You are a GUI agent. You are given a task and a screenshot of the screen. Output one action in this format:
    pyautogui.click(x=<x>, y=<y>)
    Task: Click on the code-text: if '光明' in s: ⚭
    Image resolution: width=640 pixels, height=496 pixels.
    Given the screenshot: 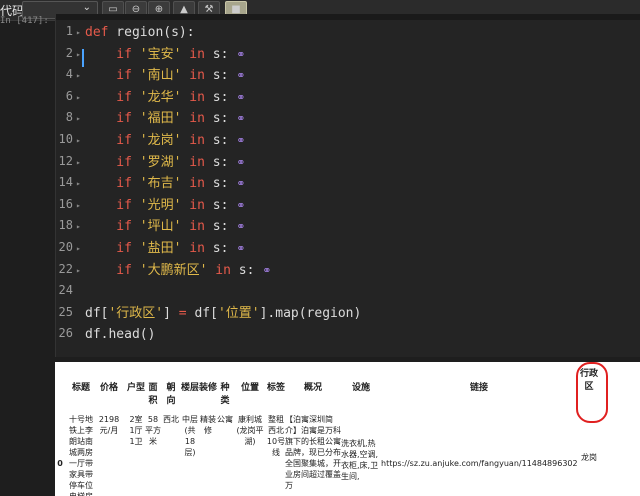 What is the action you would take?
    pyautogui.click(x=165, y=205)
    